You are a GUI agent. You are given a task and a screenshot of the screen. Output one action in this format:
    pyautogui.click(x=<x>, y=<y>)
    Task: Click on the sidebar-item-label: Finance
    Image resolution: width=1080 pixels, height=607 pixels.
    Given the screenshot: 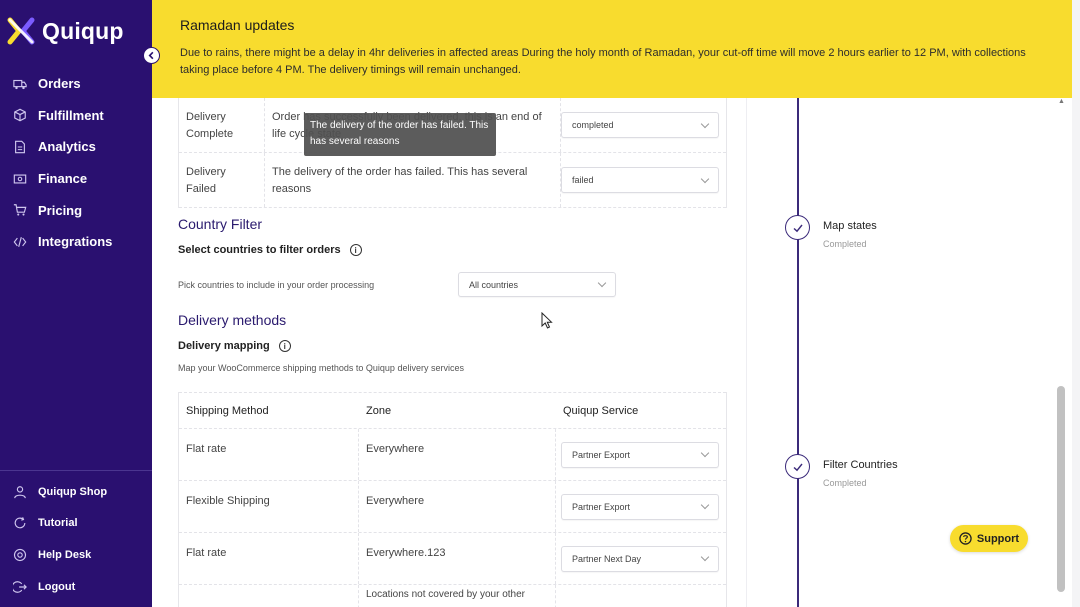 What is the action you would take?
    pyautogui.click(x=63, y=179)
    